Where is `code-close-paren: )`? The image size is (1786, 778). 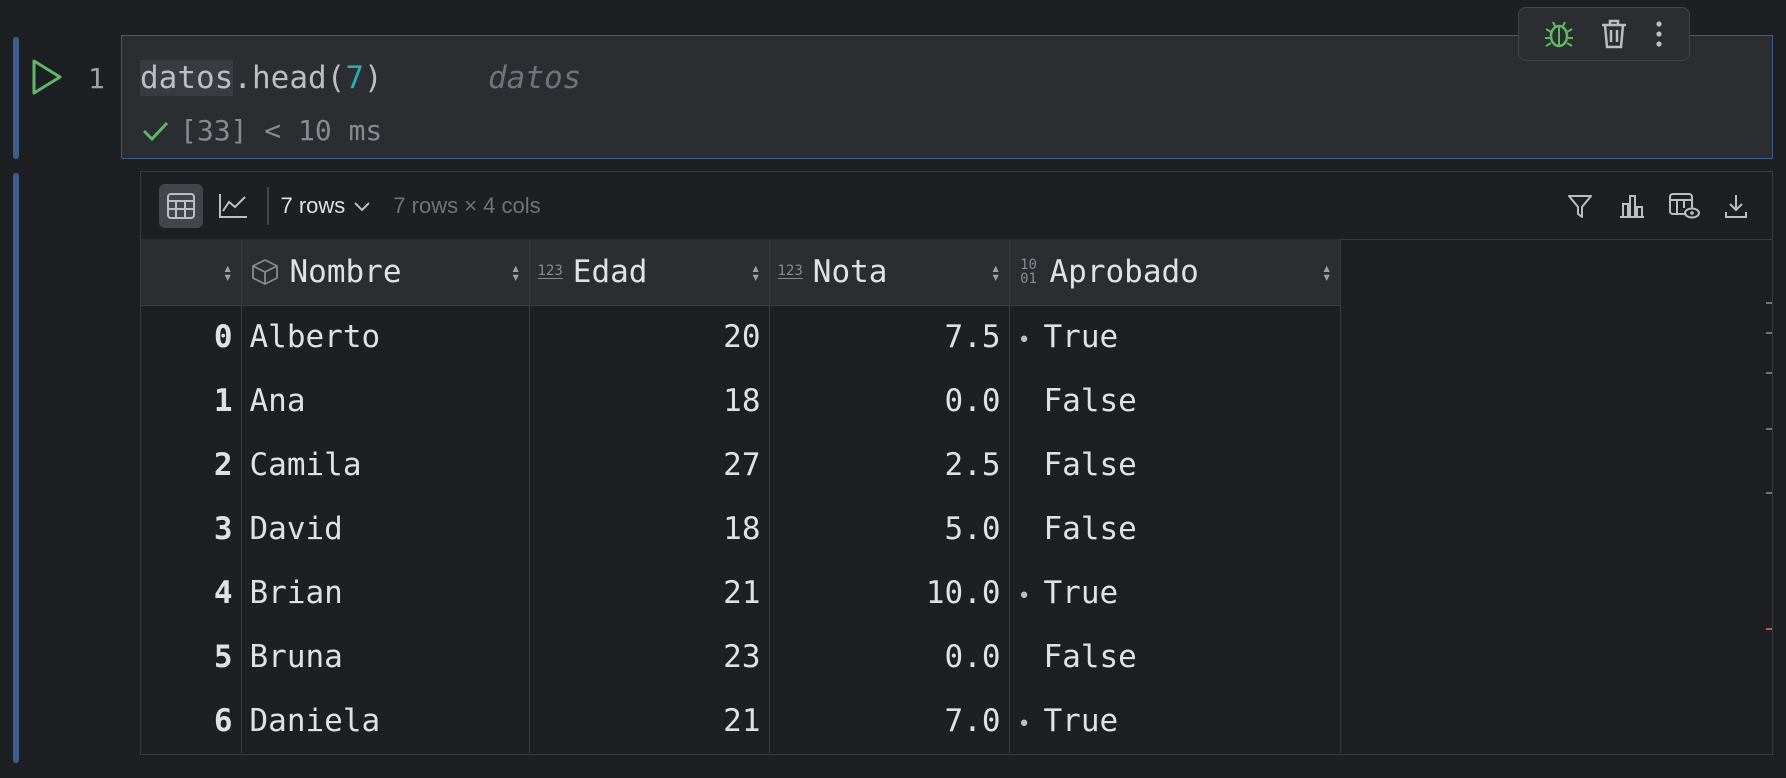
code-close-paren: ) is located at coordinates (373, 78).